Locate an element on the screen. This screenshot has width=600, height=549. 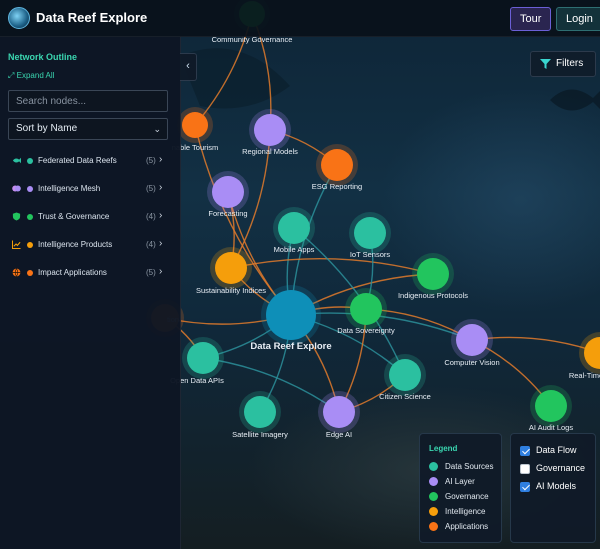
chevron-down-icon: ⌄ is located at coordinates (157, 129).